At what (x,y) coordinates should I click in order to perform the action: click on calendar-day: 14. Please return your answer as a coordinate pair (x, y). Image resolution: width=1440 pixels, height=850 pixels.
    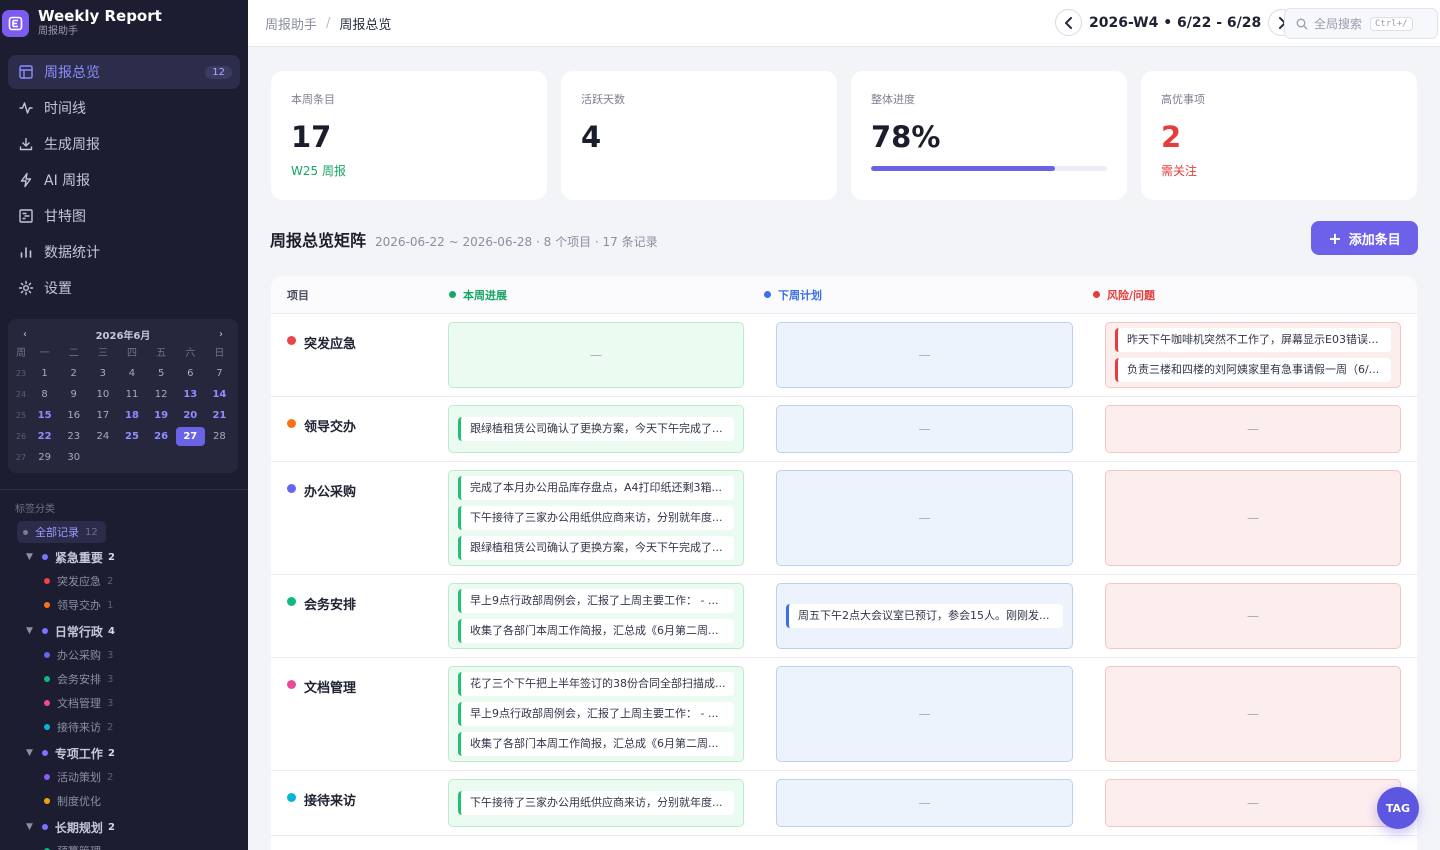
    Looking at the image, I should click on (219, 394).